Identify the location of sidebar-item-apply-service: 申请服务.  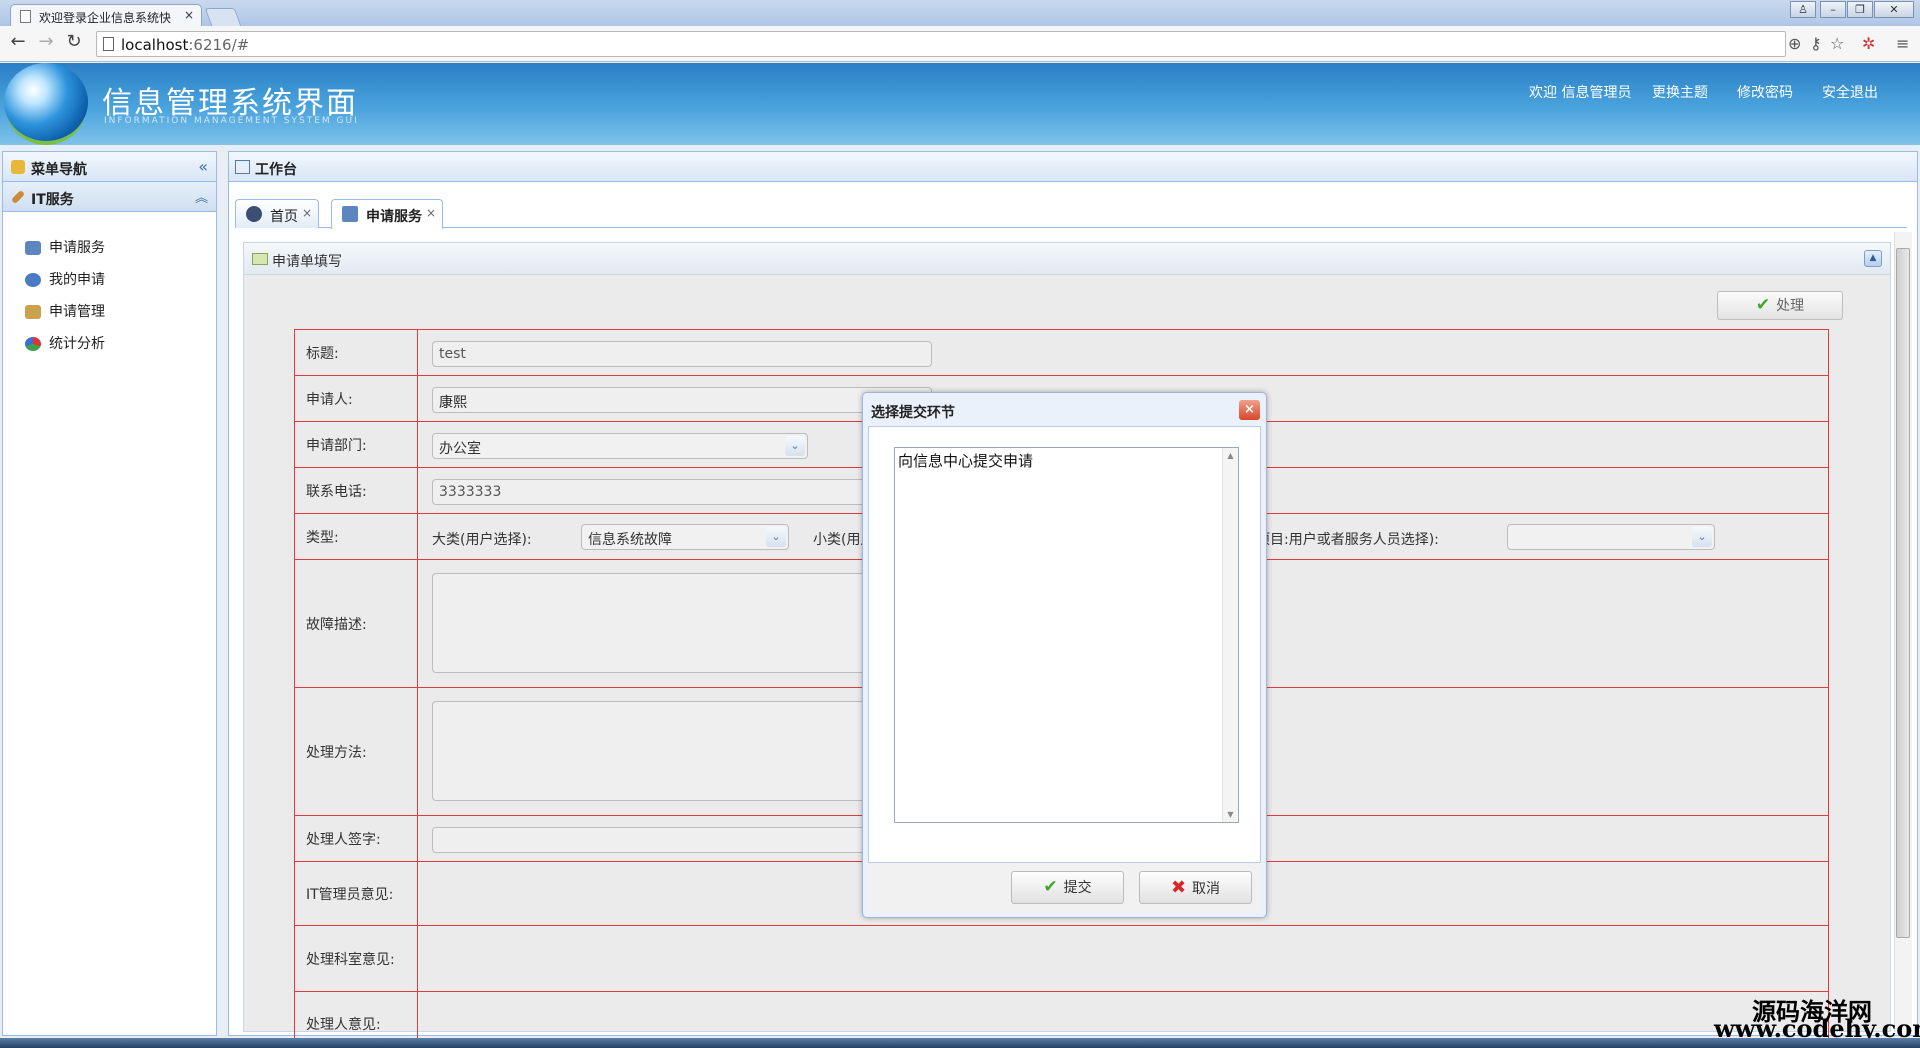
(63, 248).